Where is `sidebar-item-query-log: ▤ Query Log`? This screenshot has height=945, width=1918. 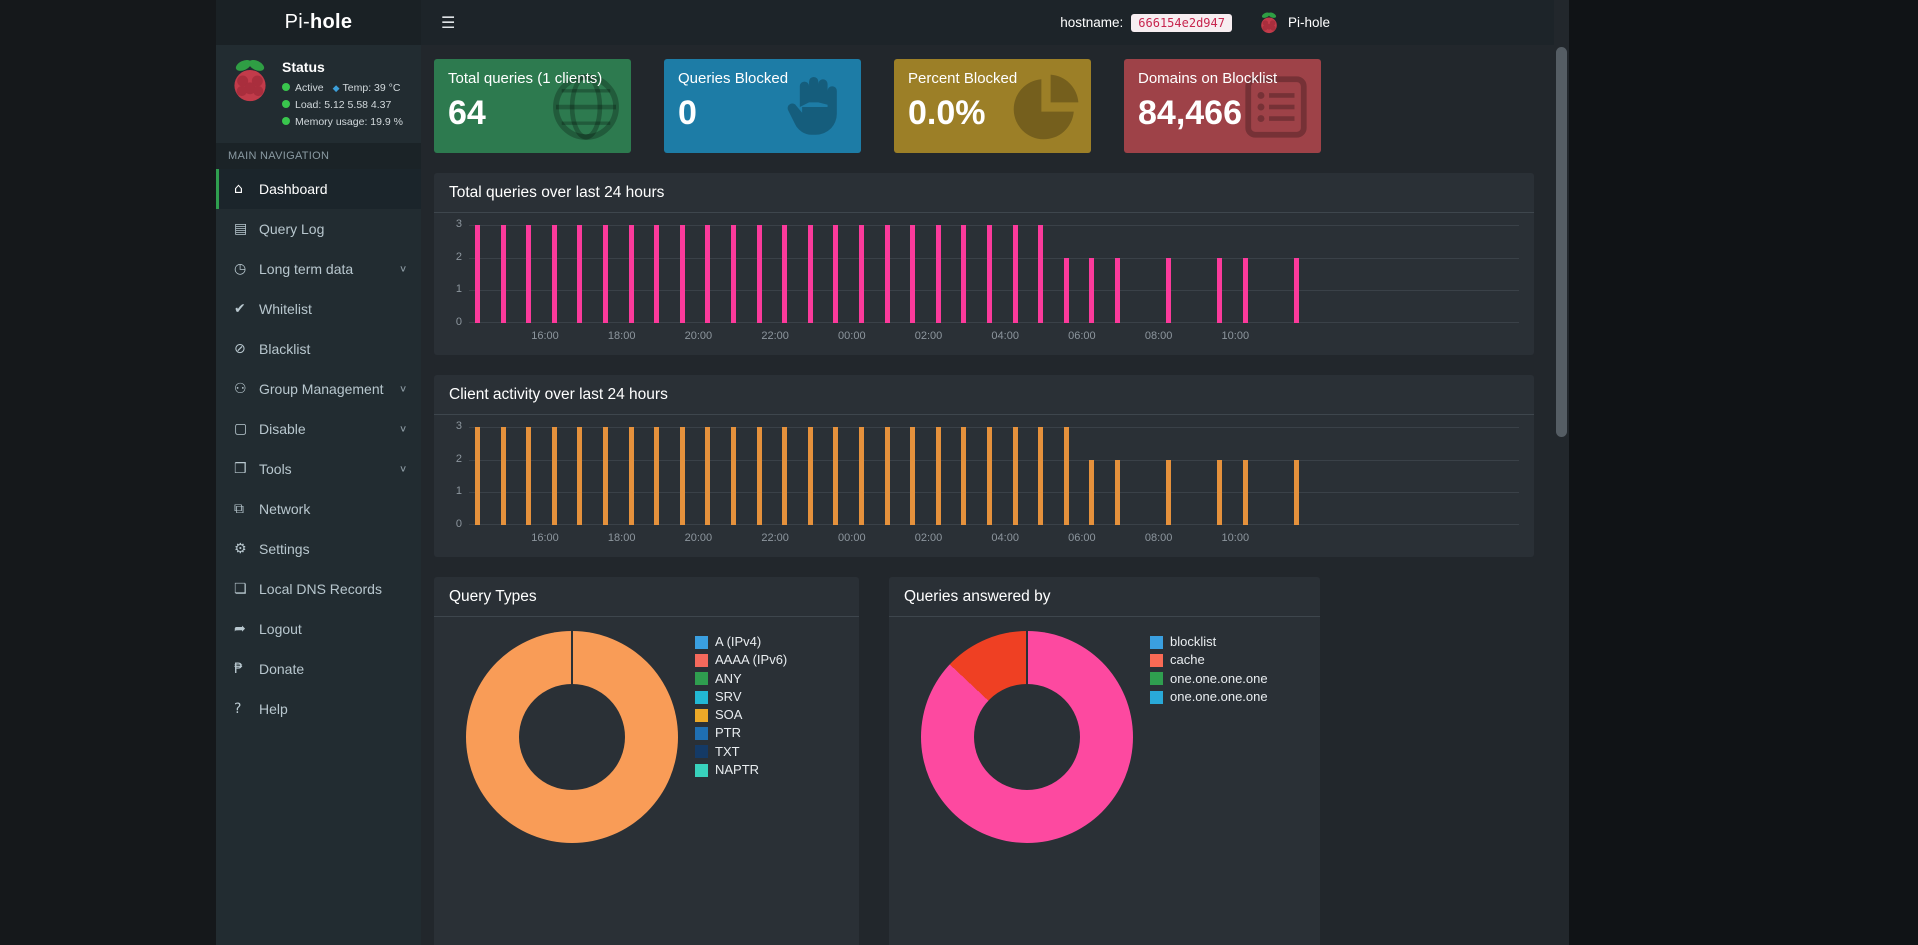 sidebar-item-query-log: ▤ Query Log is located at coordinates (318, 229).